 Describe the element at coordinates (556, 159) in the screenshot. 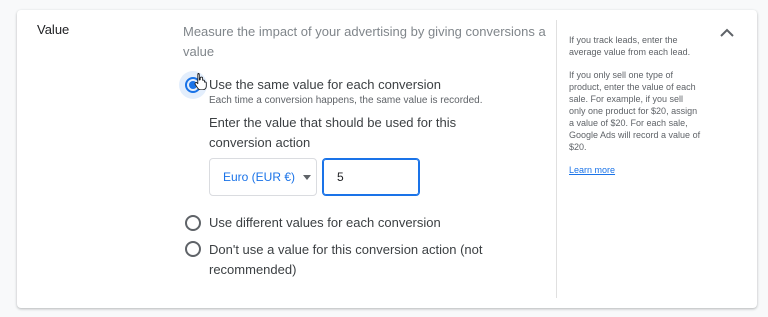

I see `column-divider` at that location.